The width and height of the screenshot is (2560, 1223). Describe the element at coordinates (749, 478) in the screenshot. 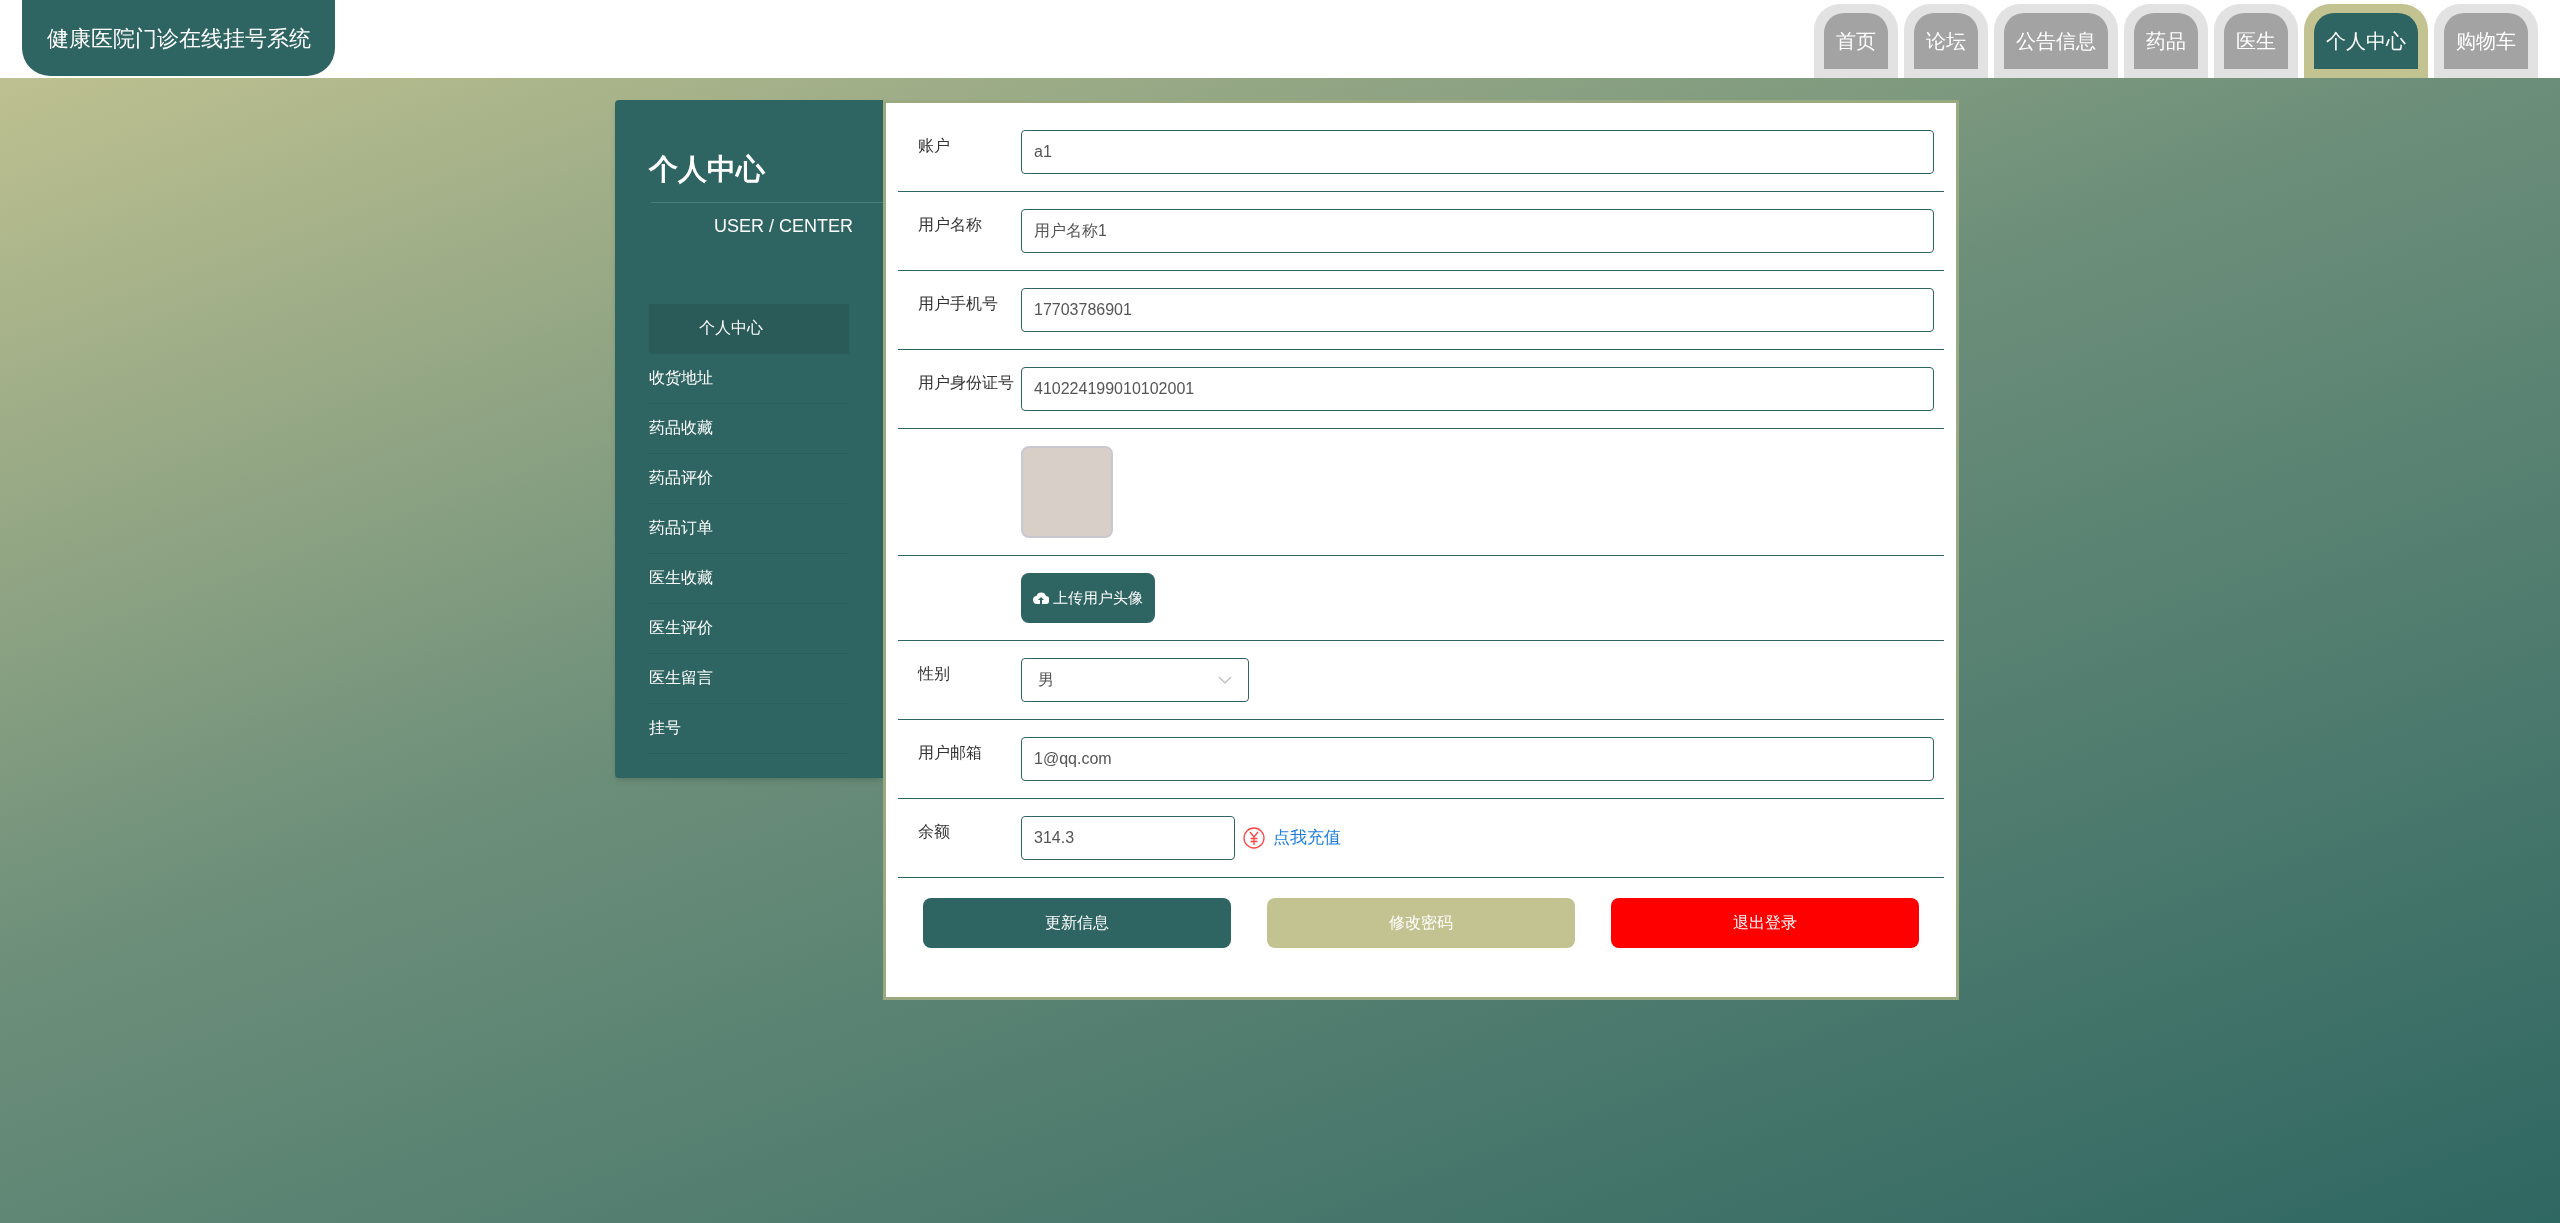

I see `sidebar-item: 药品评价` at that location.